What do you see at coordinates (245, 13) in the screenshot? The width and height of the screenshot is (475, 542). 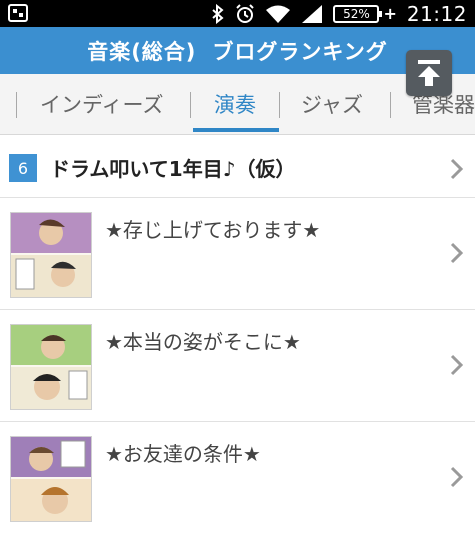 I see `alarm-icon` at bounding box center [245, 13].